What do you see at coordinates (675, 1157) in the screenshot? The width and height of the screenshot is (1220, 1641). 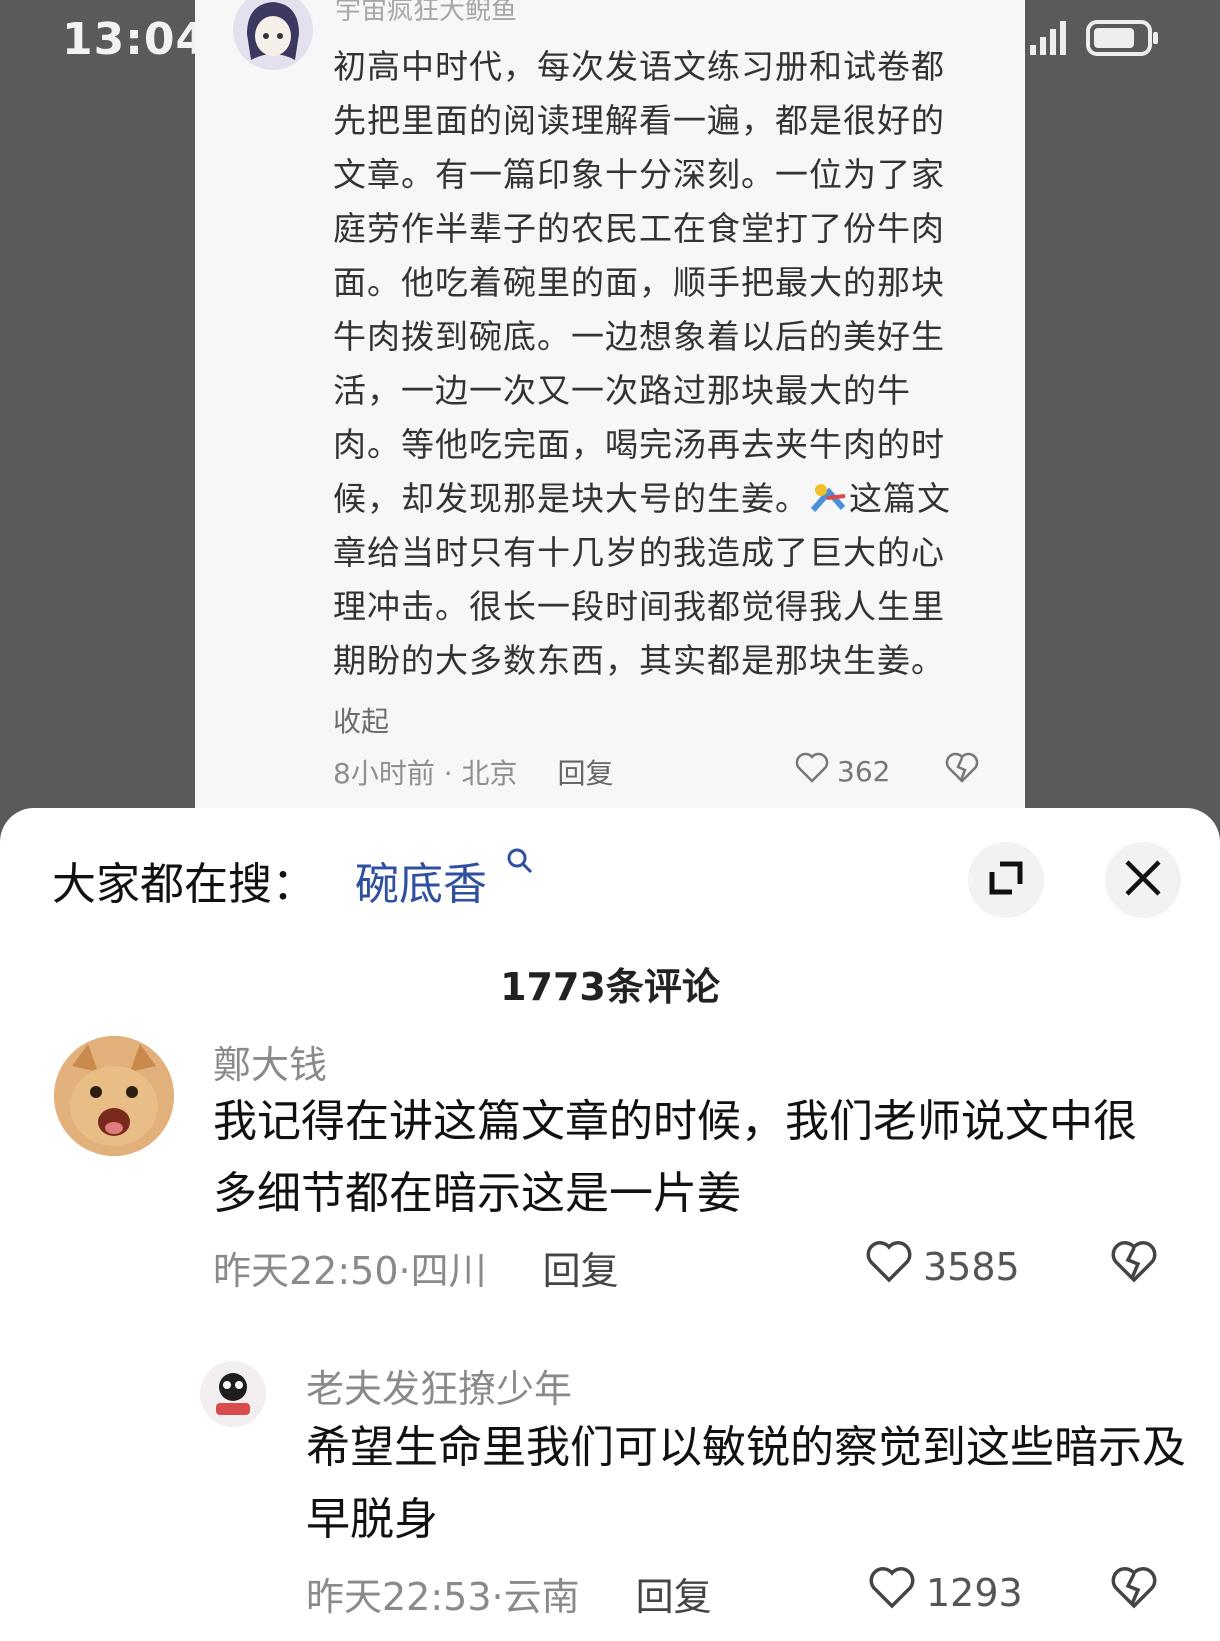 I see `comment-text: 我记得在讲这篇文章的时候，我们老师说文中很多细节都在暗示这是一片姜` at bounding box center [675, 1157].